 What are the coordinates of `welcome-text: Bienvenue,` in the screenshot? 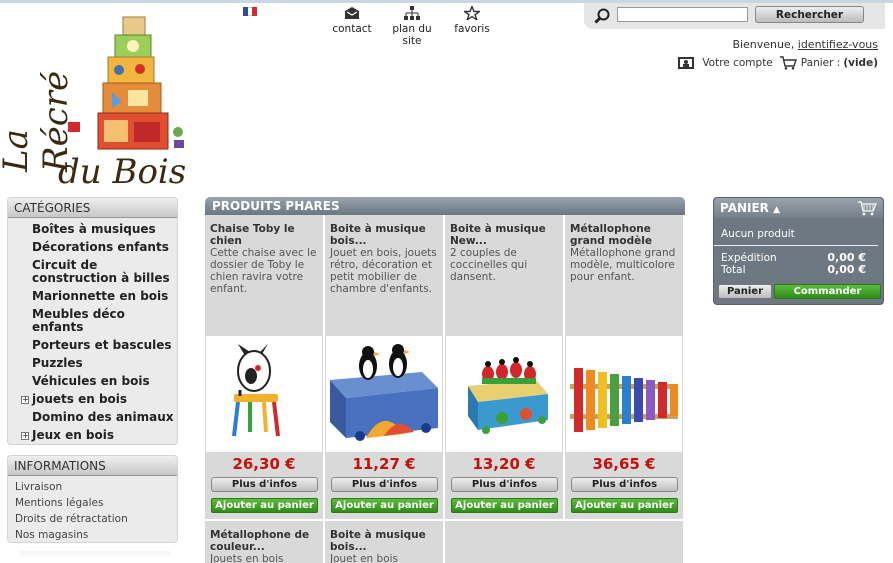 It's located at (763, 44).